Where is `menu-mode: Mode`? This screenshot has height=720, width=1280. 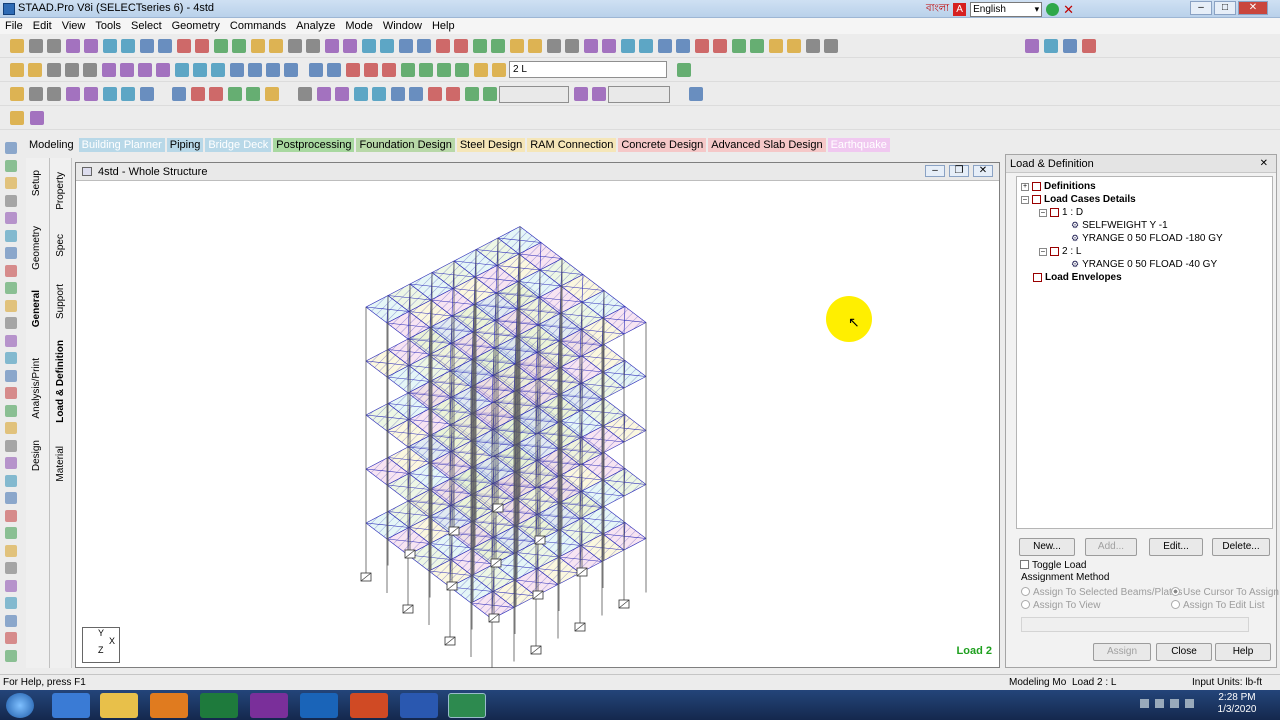
menu-mode: Mode is located at coordinates (359, 26).